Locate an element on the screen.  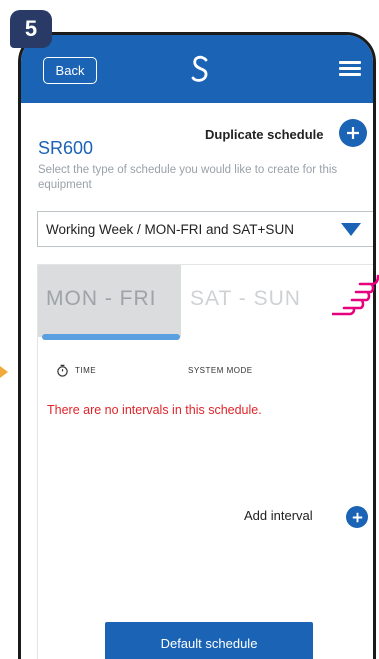
add-interval-button is located at coordinates (357, 517).